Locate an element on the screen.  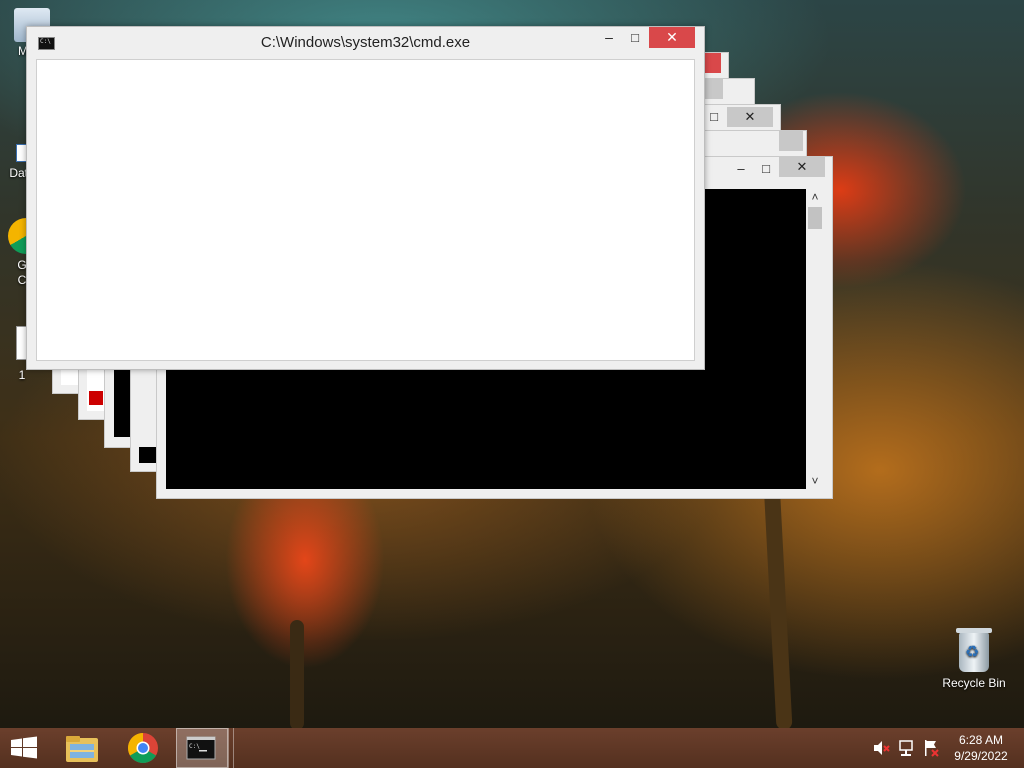
start-button is located at coordinates (24, 748).